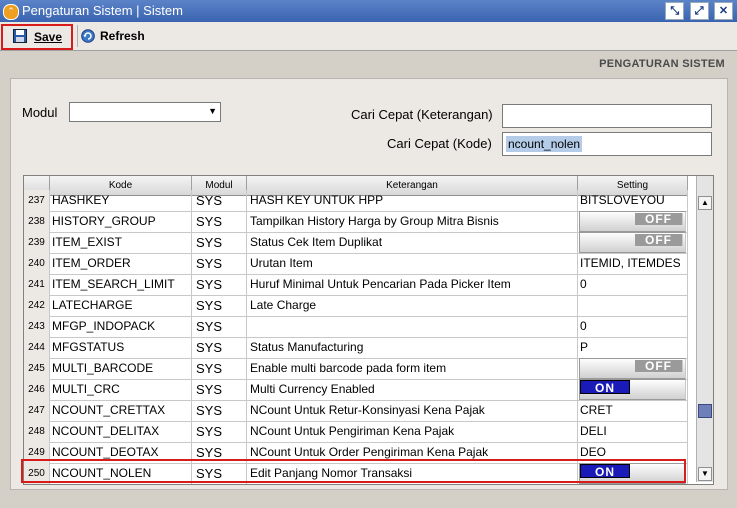 The width and height of the screenshot is (737, 508). What do you see at coordinates (699, 11) in the screenshot?
I see `maximize-icon: ⤢` at bounding box center [699, 11].